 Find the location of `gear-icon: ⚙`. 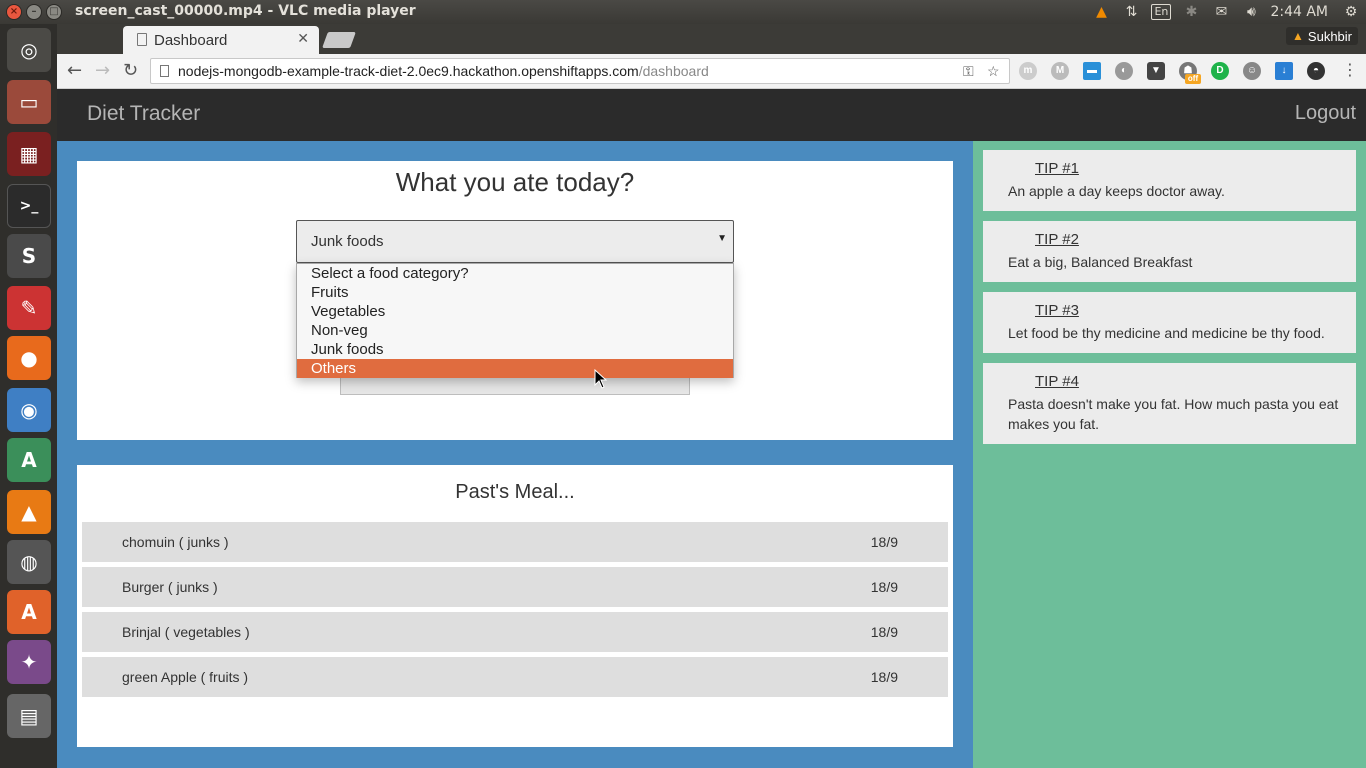

gear-icon: ⚙ is located at coordinates (1351, 12).